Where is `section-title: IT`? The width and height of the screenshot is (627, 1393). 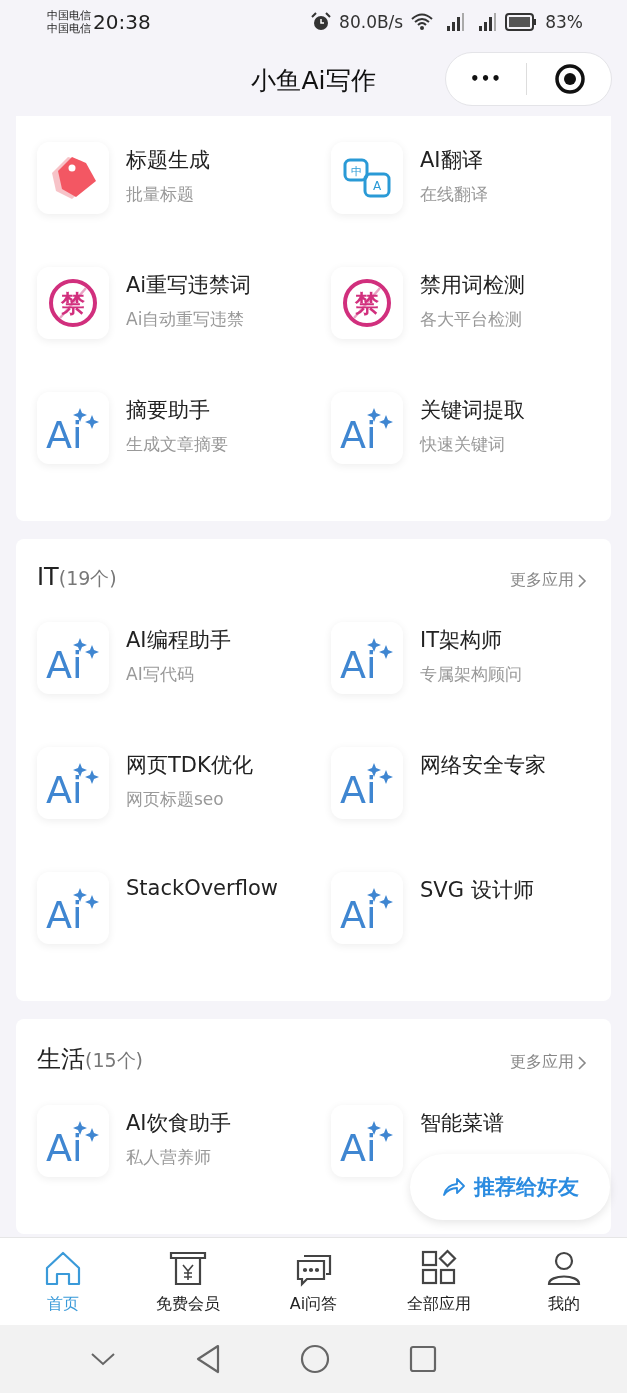
section-title: IT is located at coordinates (48, 577).